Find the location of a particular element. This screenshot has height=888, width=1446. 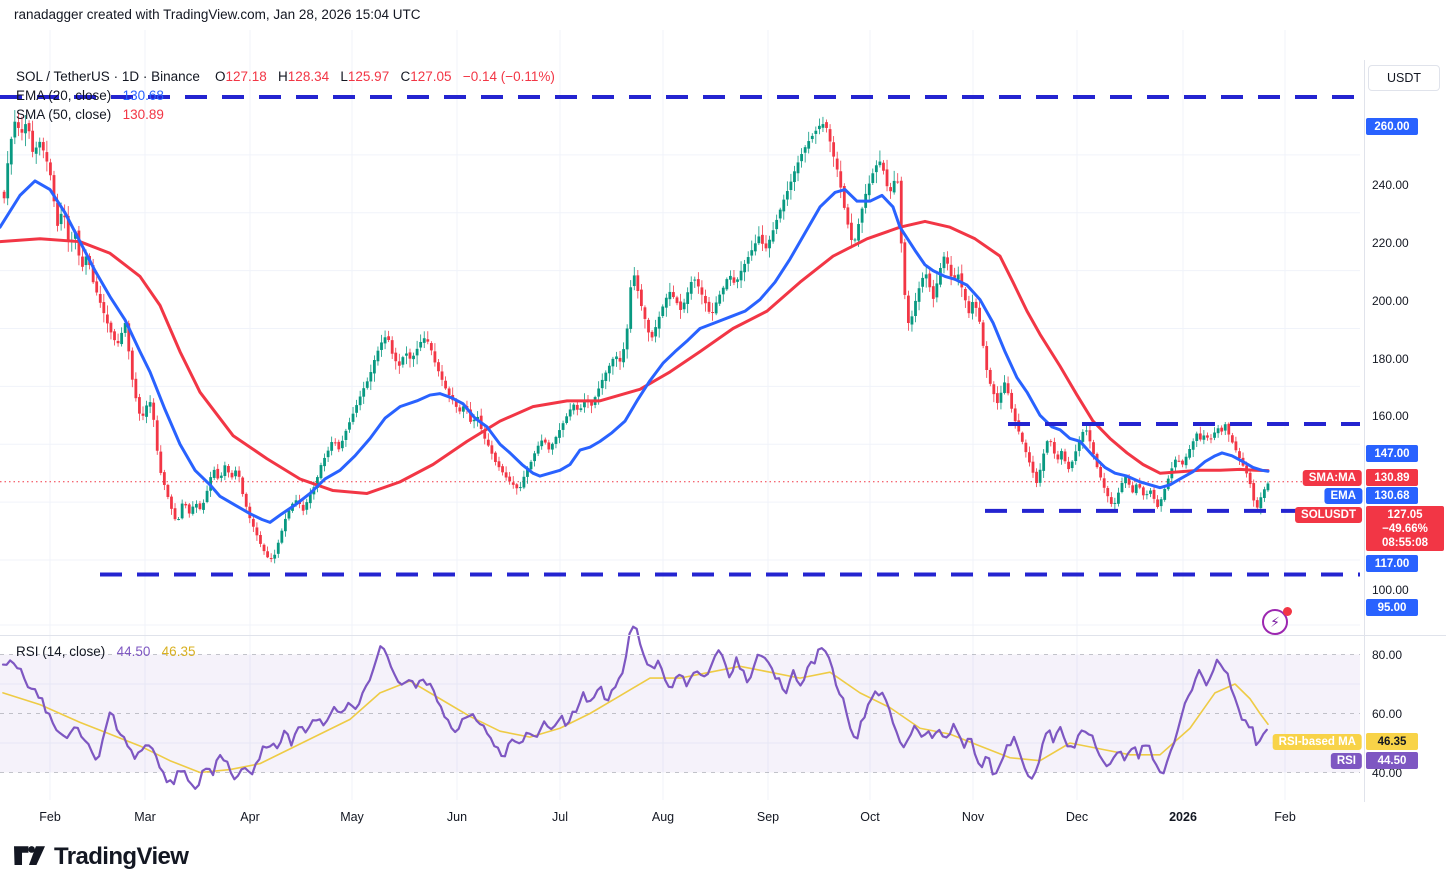

flash-boost-icon: ⚡ is located at coordinates (1276, 622).